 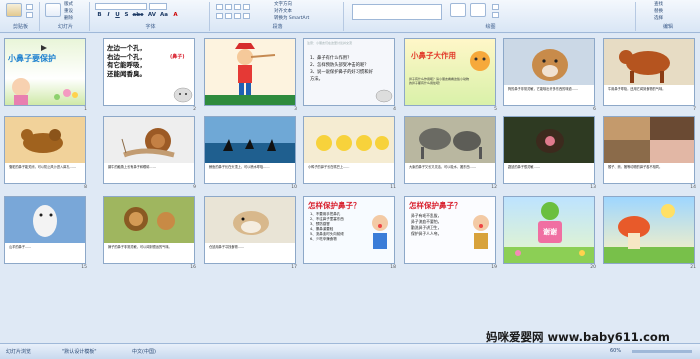 What do you see at coordinates (397, 12) in the screenshot?
I see `shapes-gallery` at bounding box center [397, 12].